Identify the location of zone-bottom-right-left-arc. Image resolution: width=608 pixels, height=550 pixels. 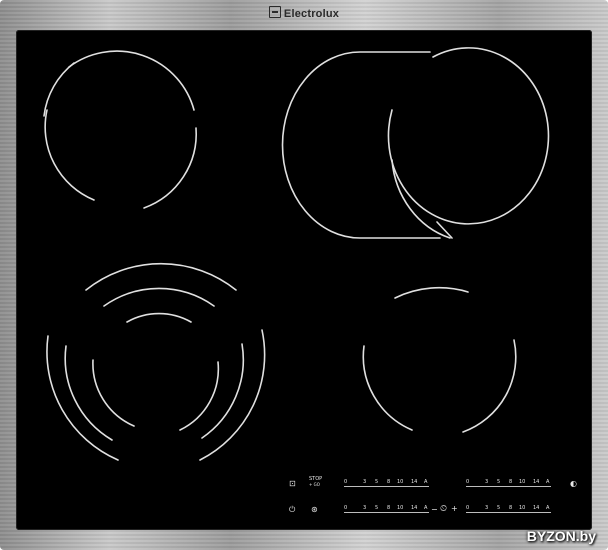
(387, 388).